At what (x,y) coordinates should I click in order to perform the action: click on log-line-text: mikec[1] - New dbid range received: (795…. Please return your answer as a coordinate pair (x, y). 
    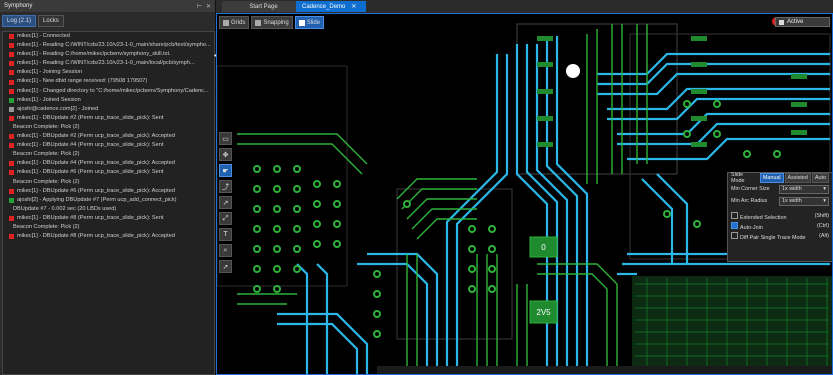
    Looking at the image, I should click on (82, 81).